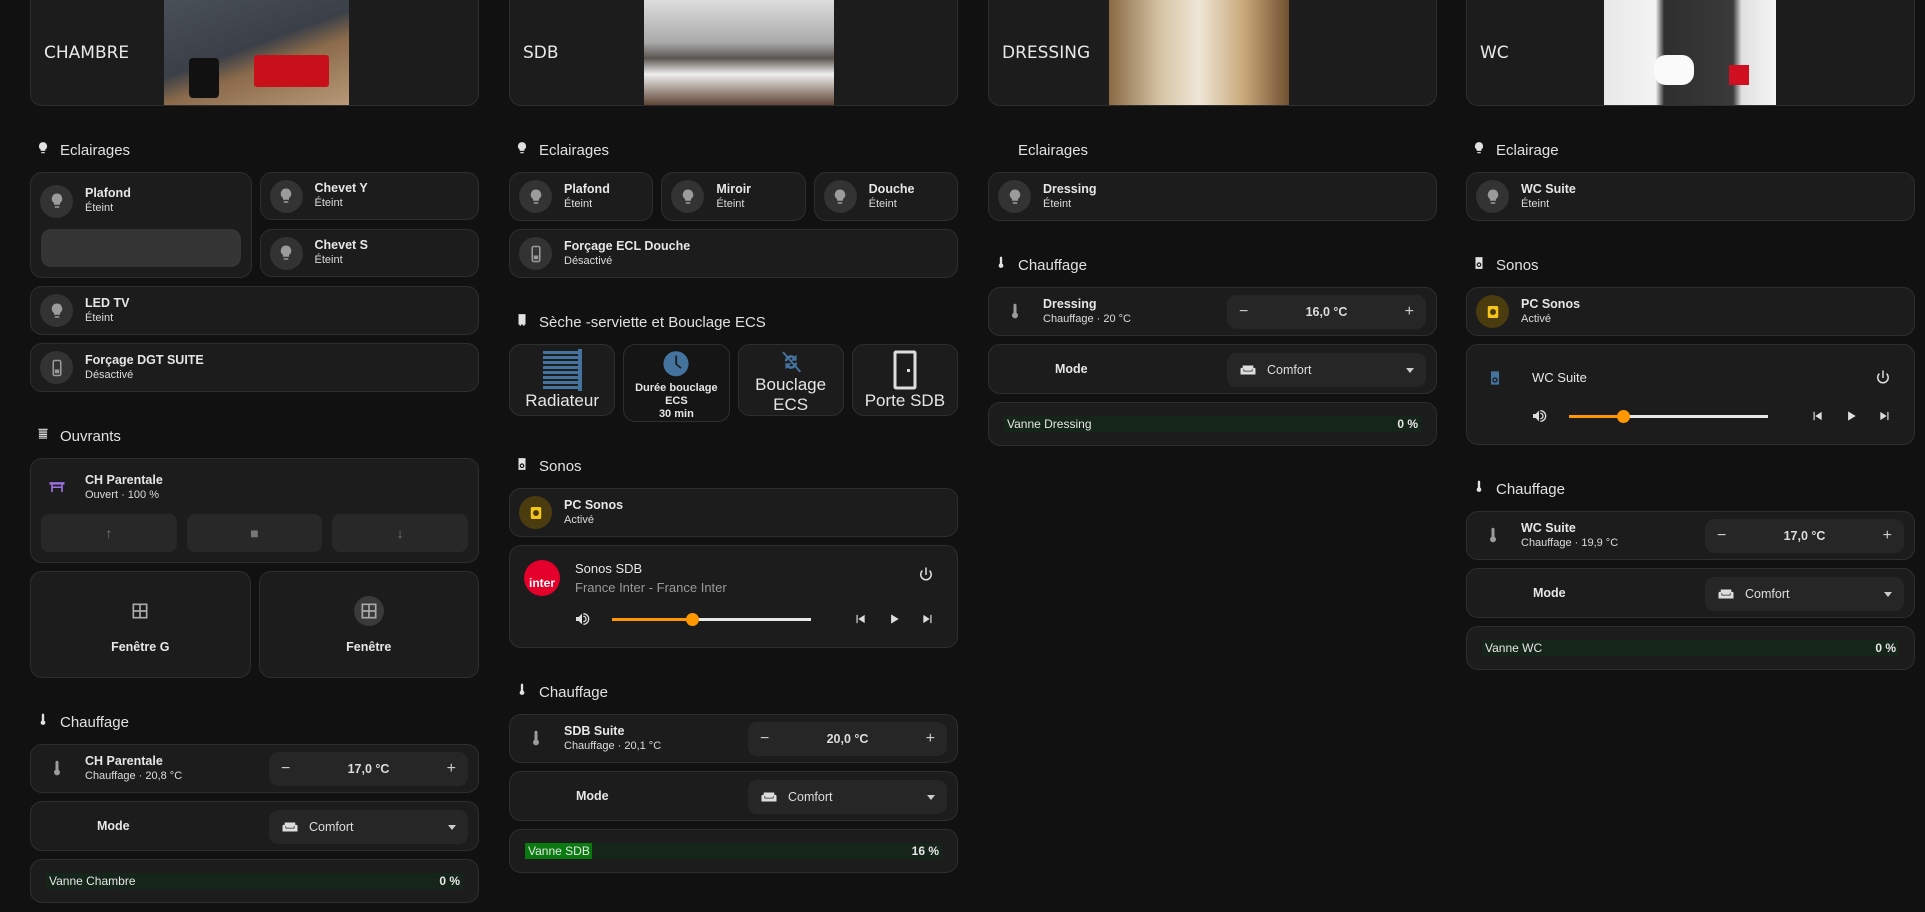 Image resolution: width=1925 pixels, height=912 pixels. Describe the element at coordinates (1690, 196) in the screenshot. I see `entity-card-wc-suite: WC Suite Éteint` at that location.